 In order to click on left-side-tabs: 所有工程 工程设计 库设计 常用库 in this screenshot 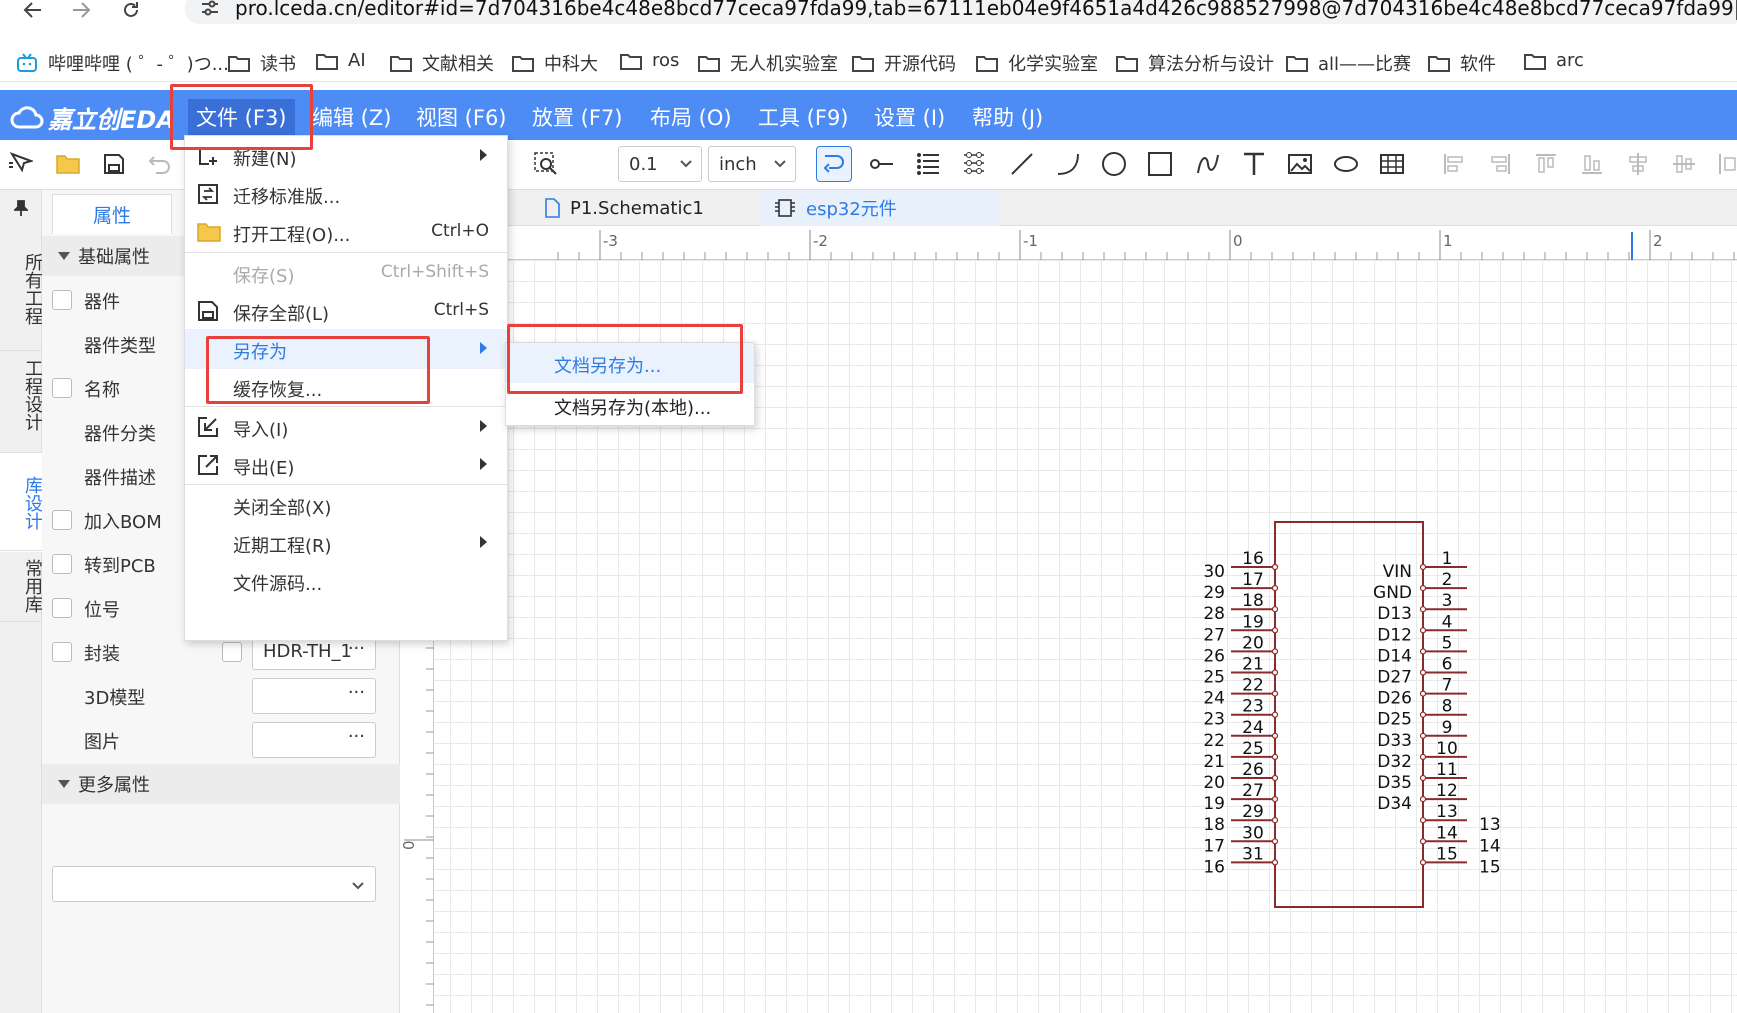, I will do `click(21, 601)`.